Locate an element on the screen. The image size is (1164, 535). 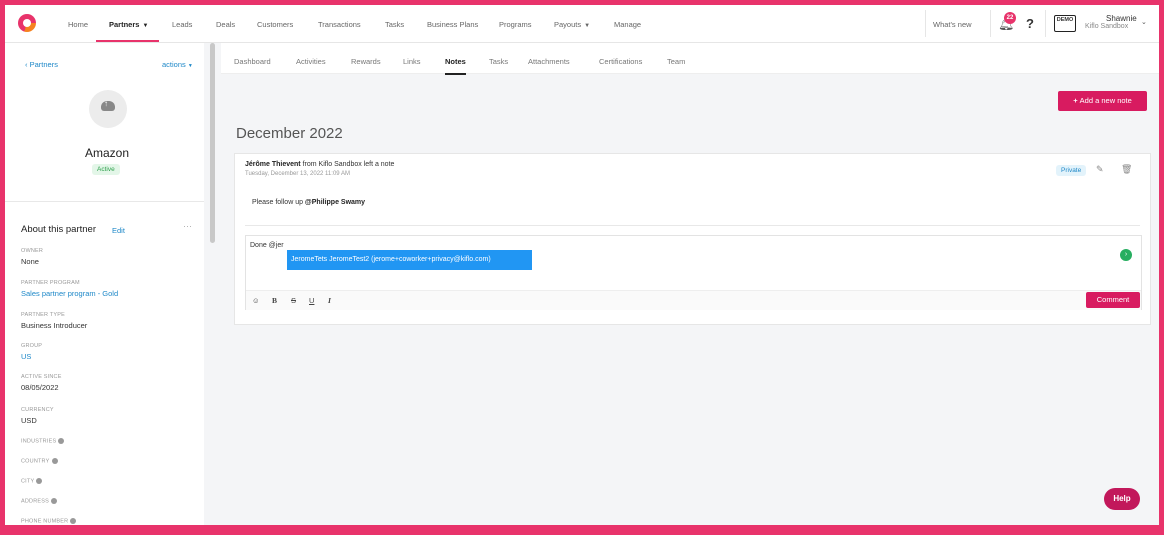
chevron-down-icon: ⌄ is located at coordinates (1144, 22).